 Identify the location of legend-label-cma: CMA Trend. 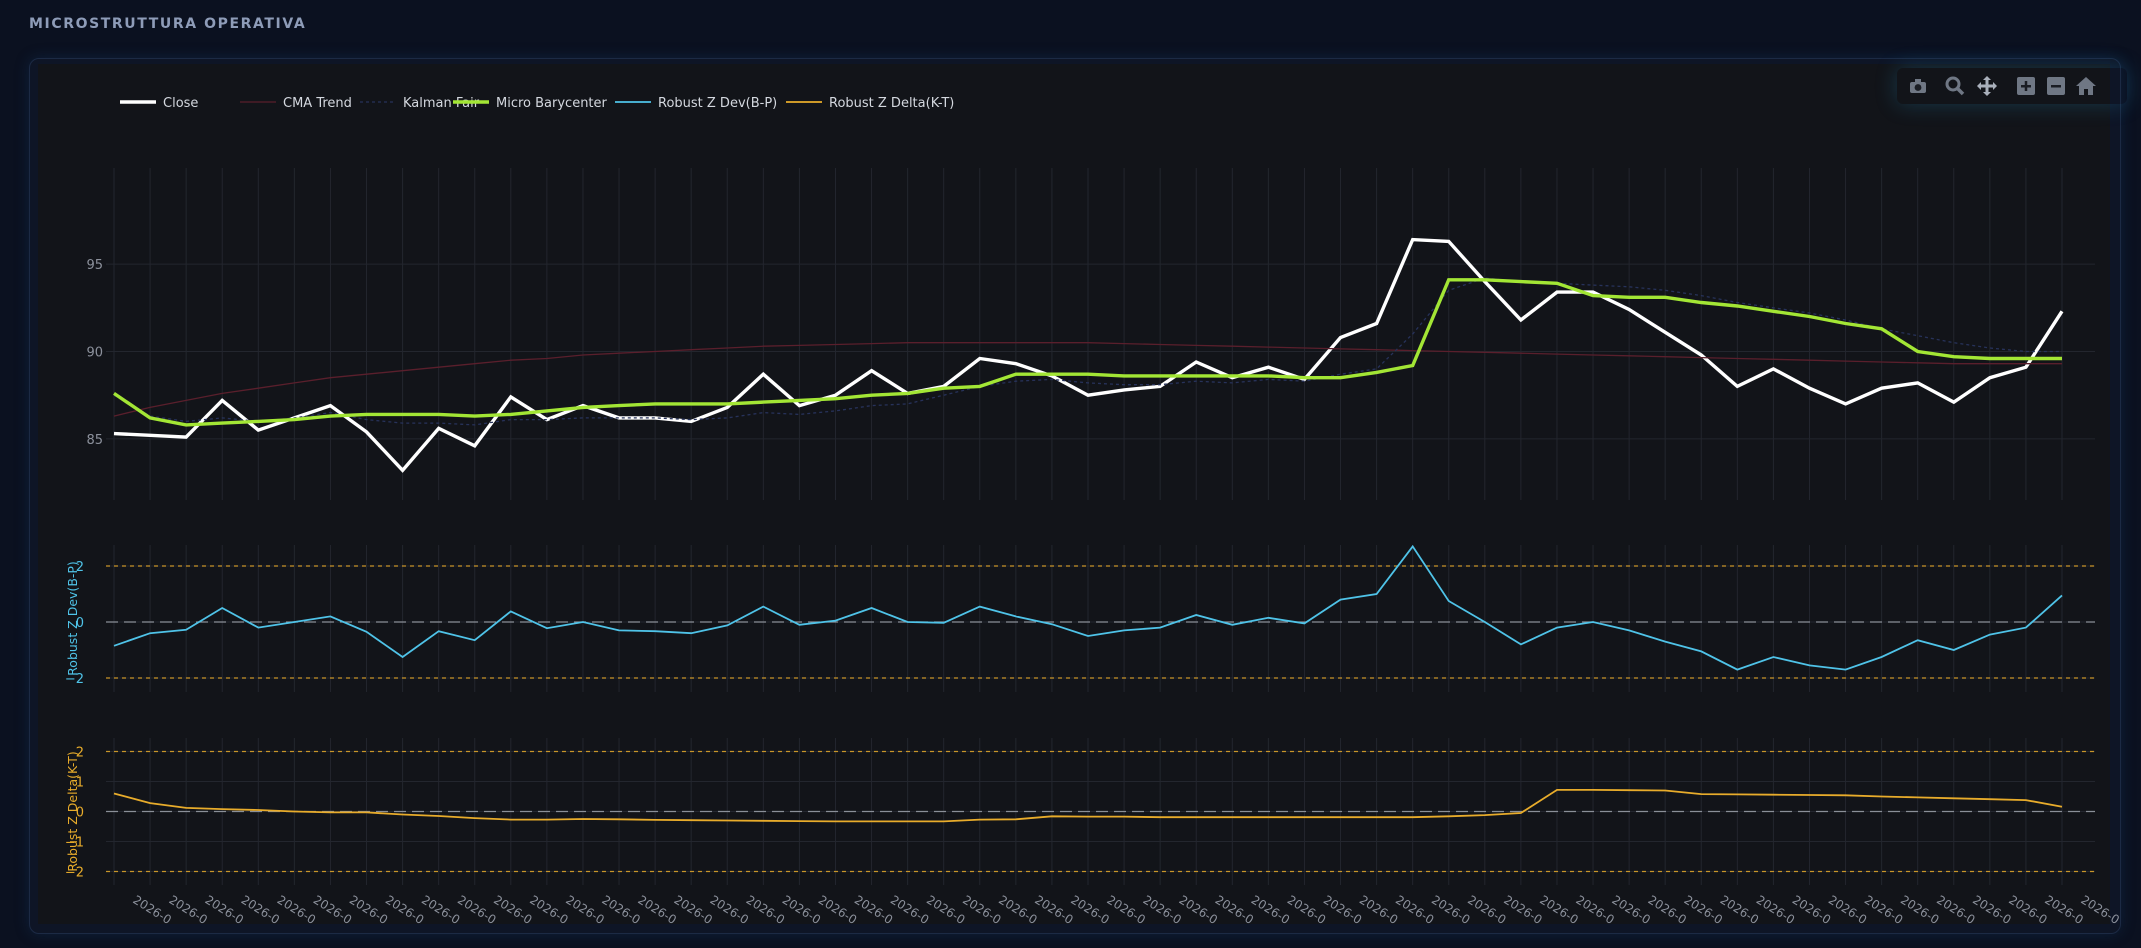
(317, 103).